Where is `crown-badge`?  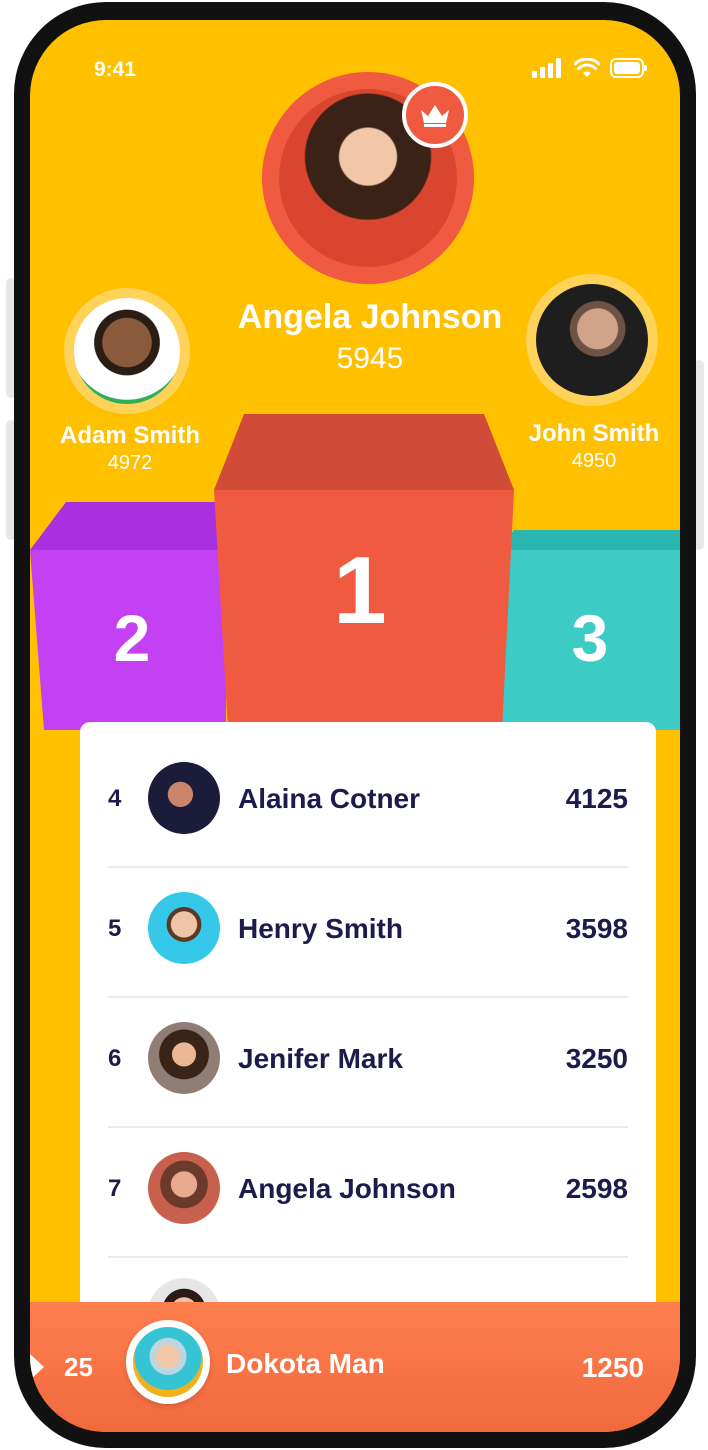 crown-badge is located at coordinates (435, 115).